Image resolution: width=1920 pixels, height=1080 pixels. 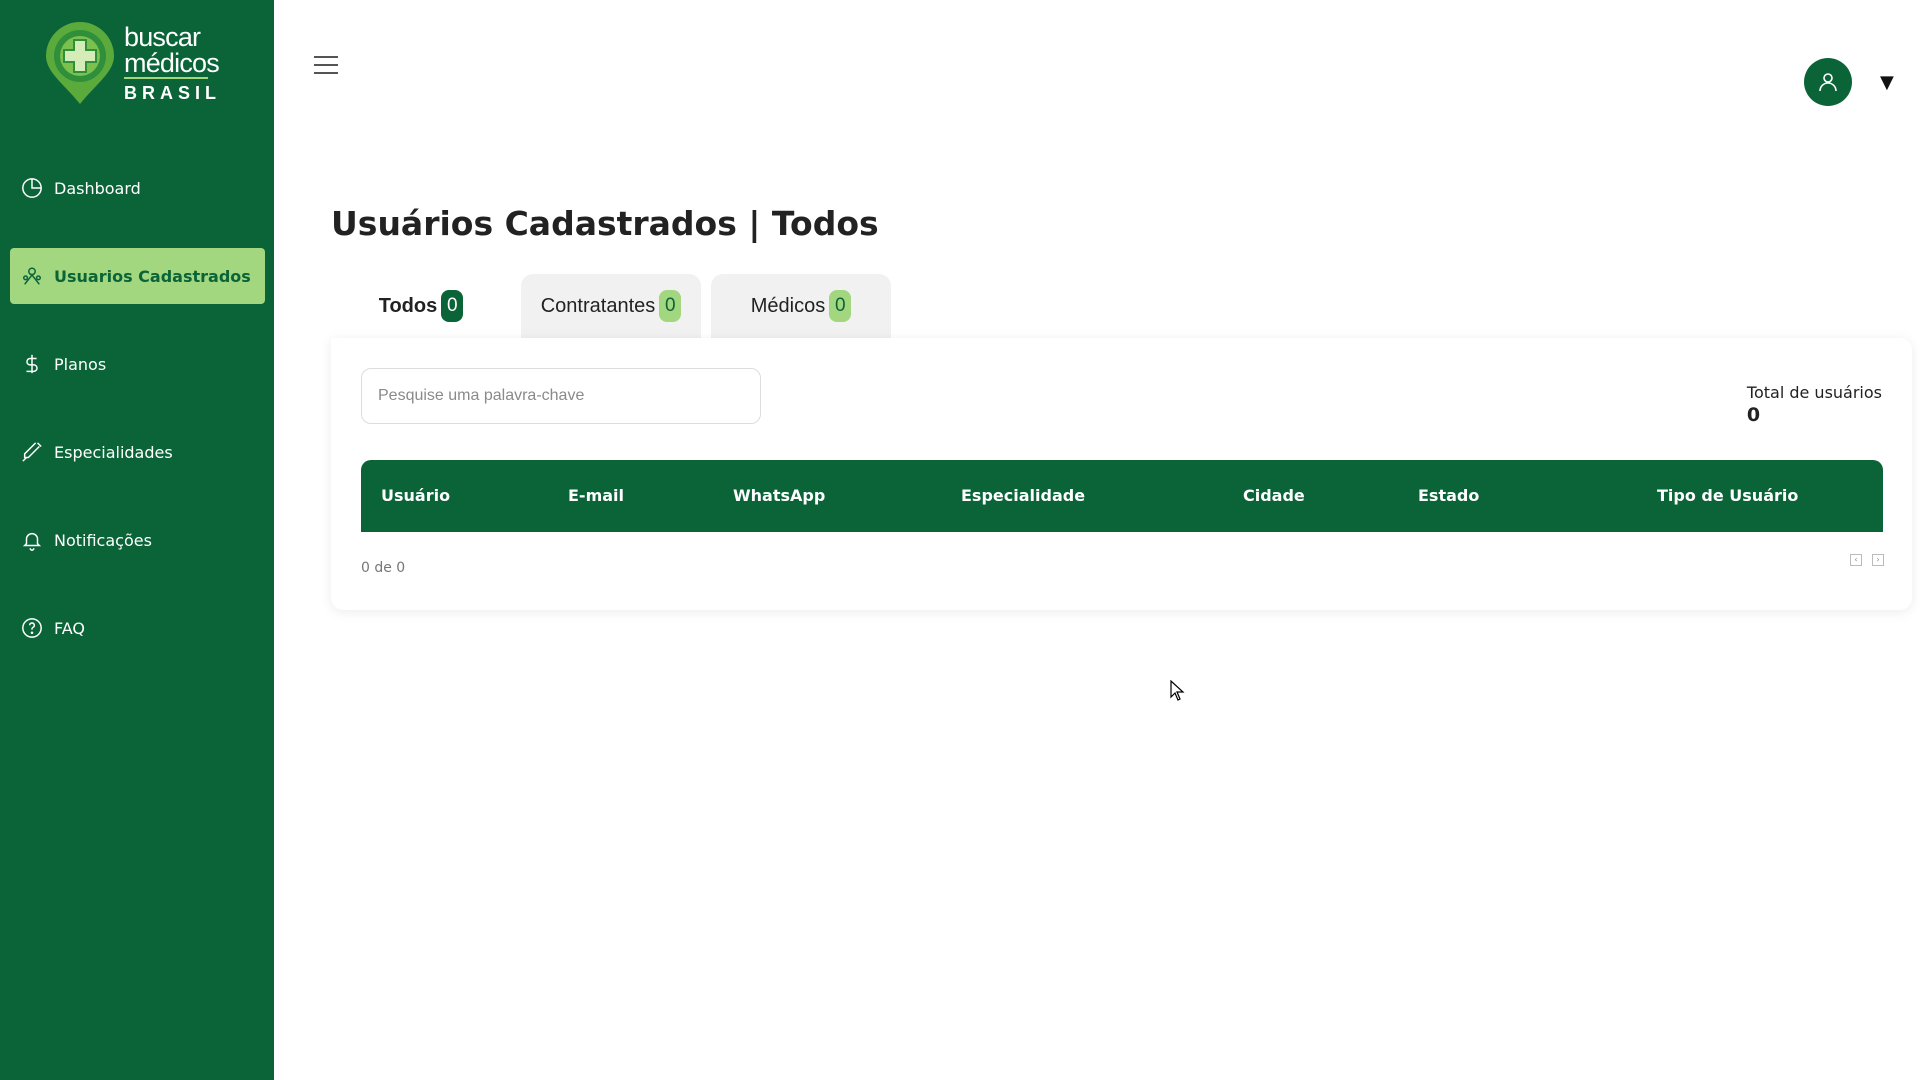 I want to click on column-header-cidade: Cidade, so click(x=1274, y=496).